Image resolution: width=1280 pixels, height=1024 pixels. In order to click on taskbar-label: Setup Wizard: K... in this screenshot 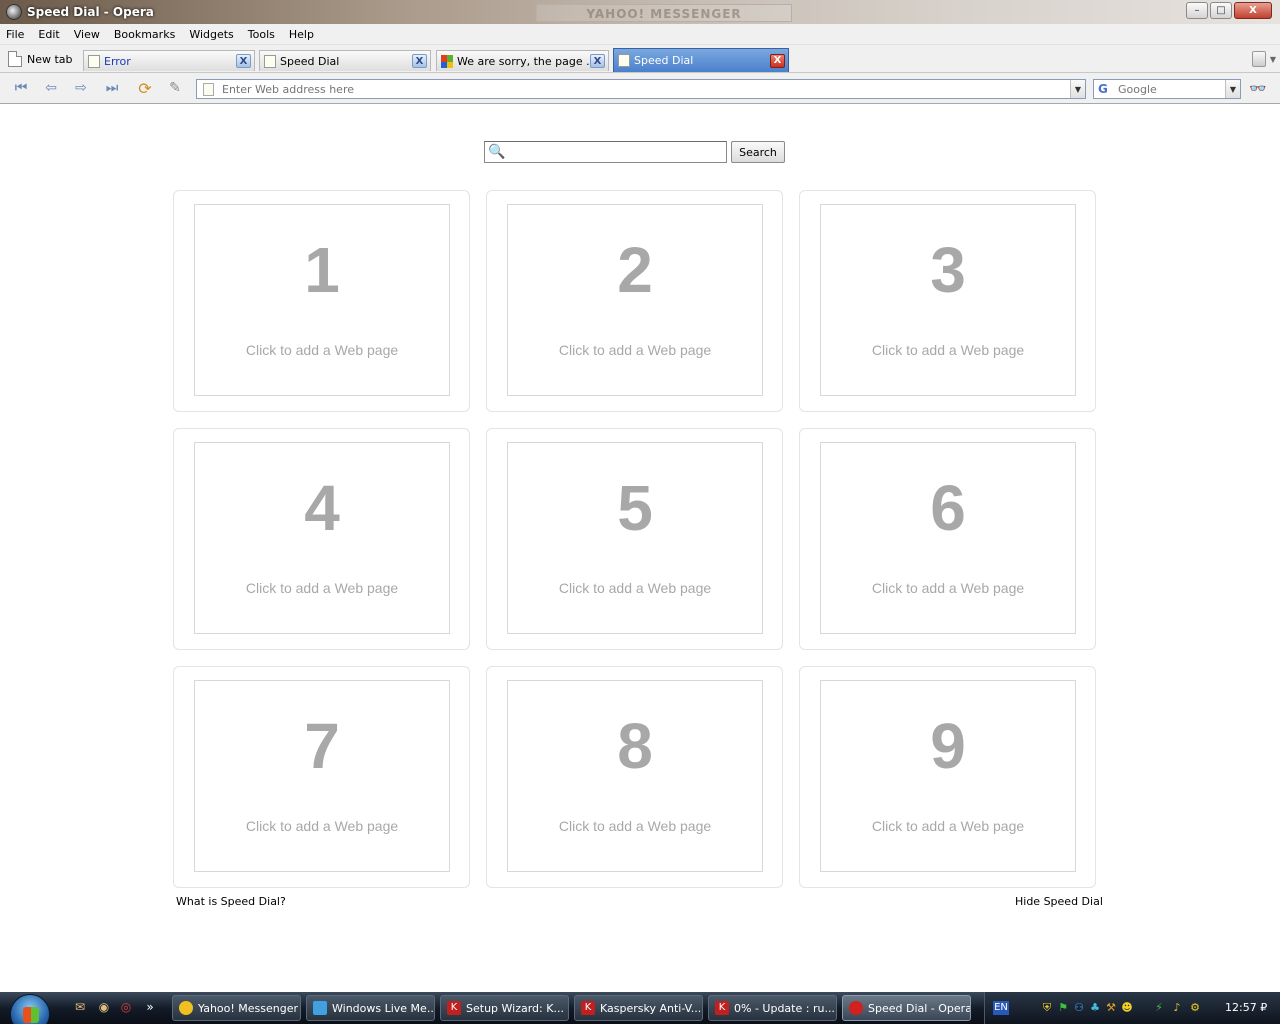, I will do `click(515, 1008)`.